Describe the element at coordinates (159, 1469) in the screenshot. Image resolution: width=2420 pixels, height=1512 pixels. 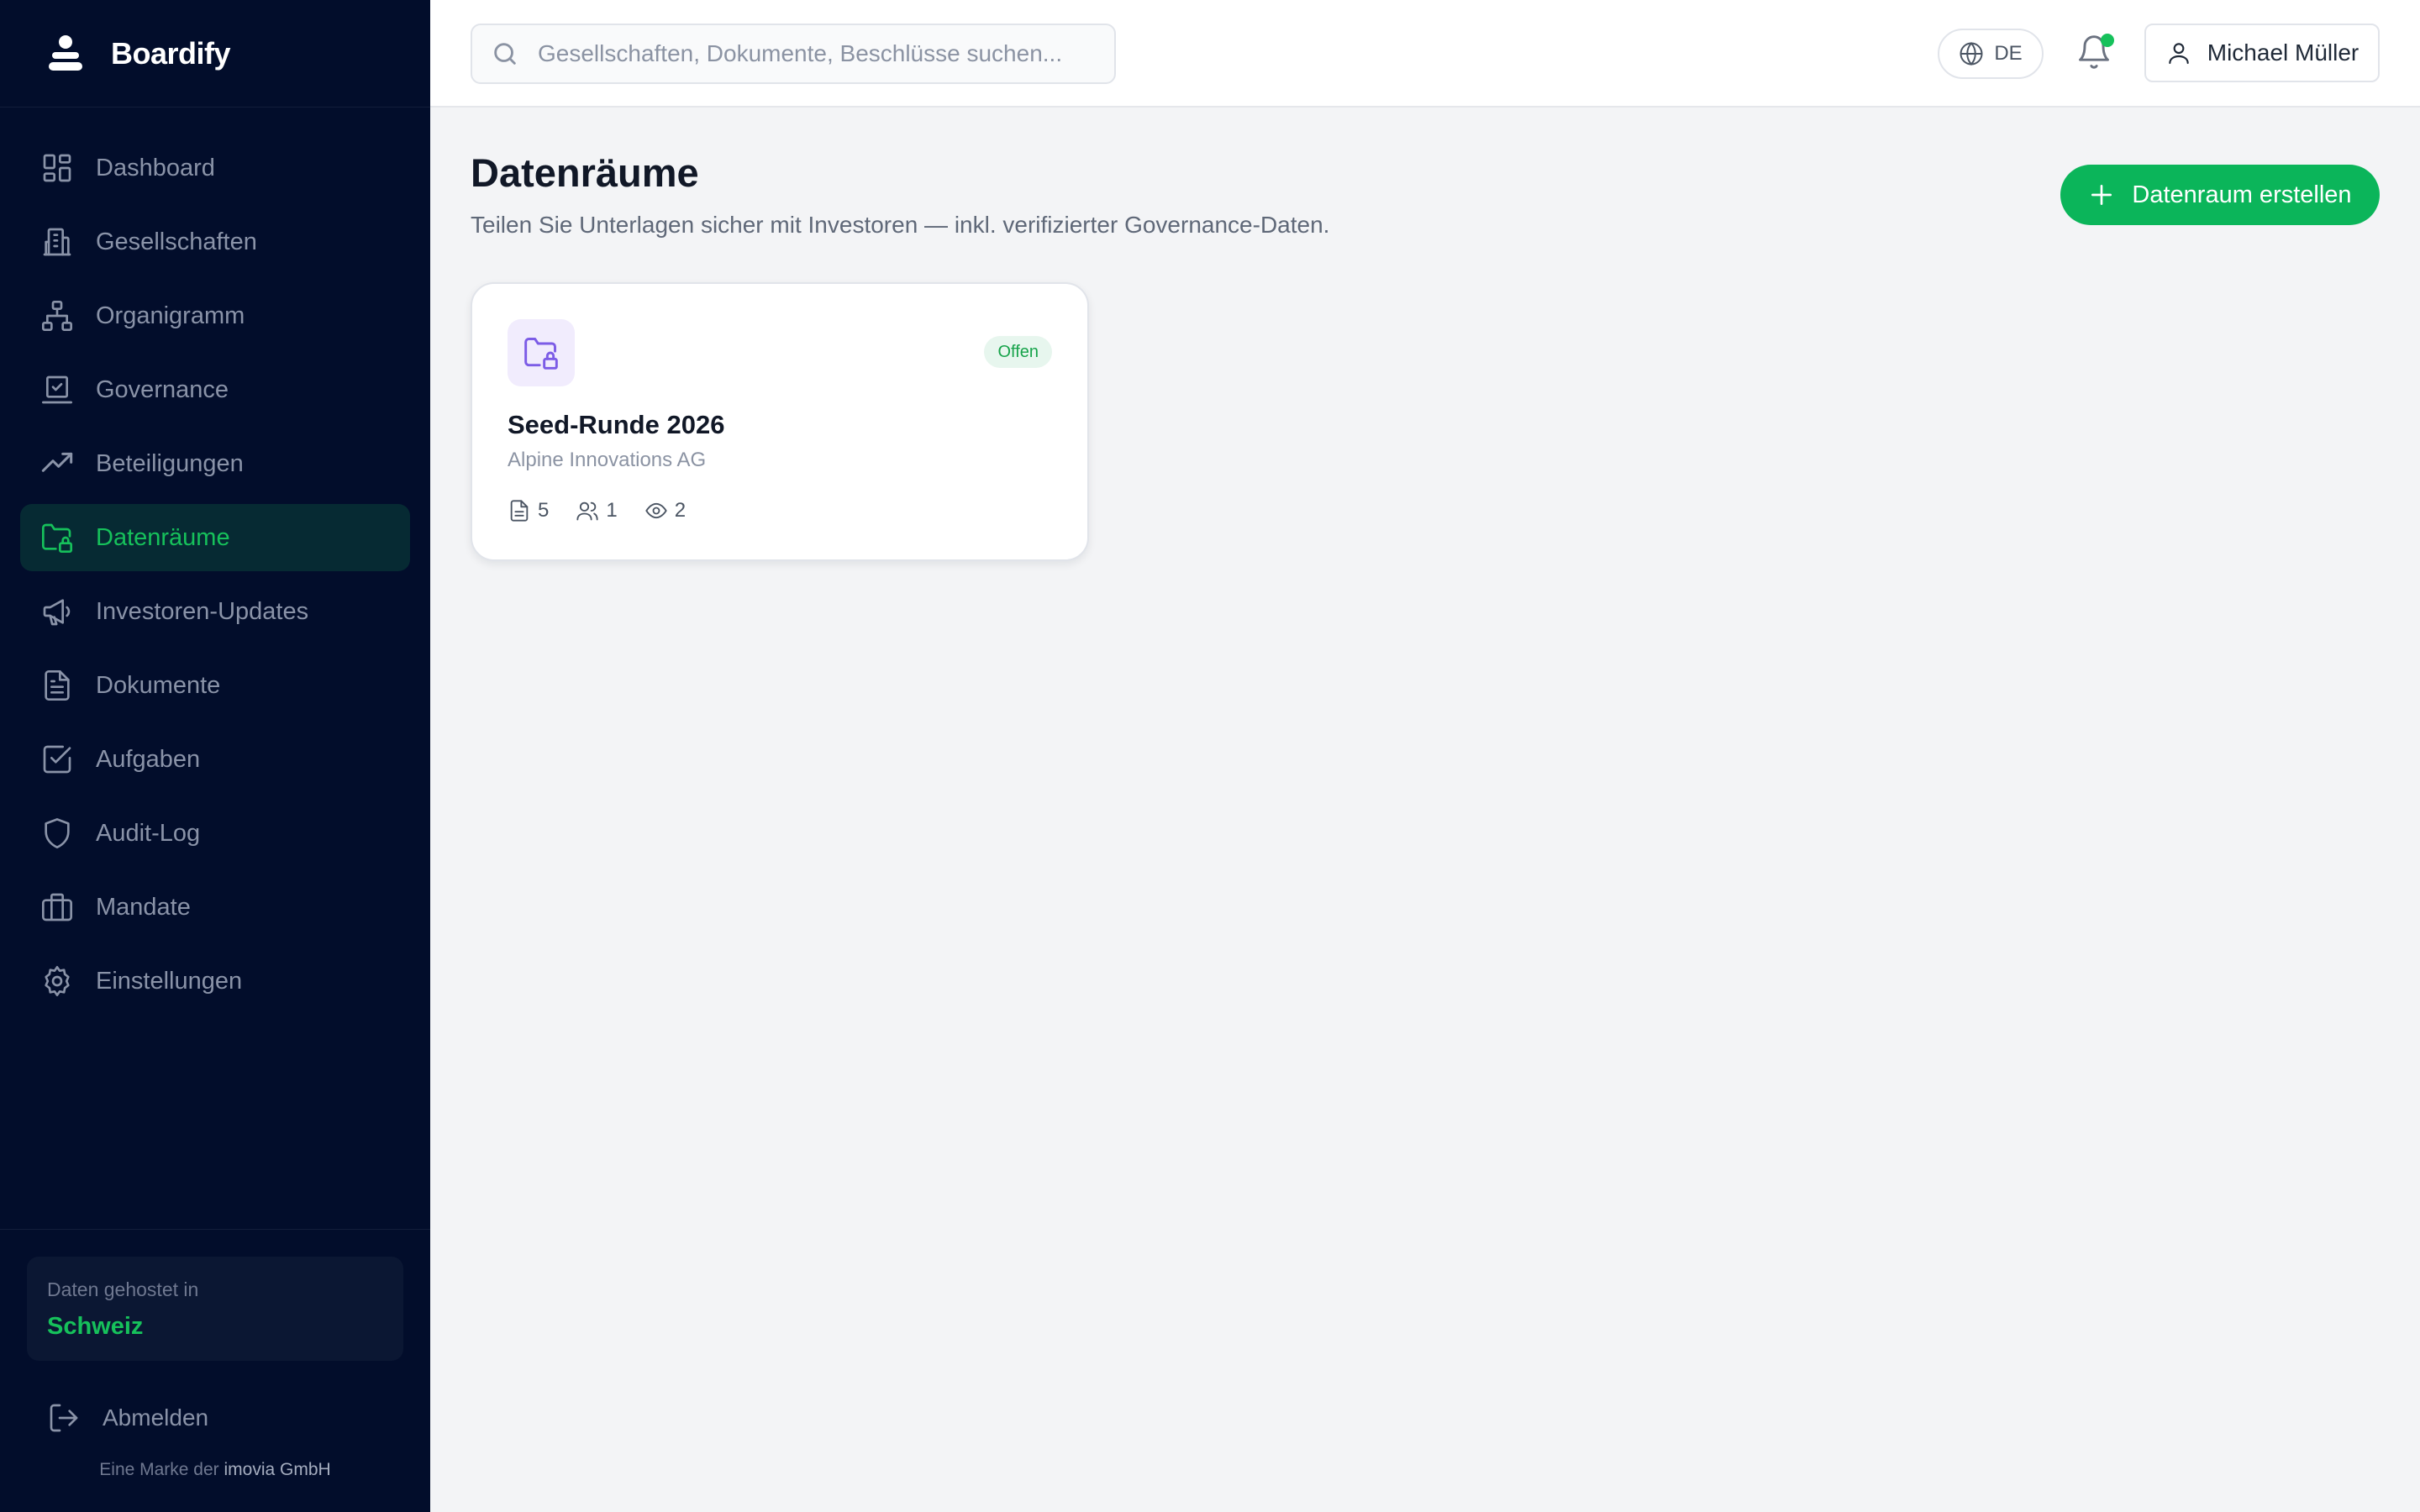
I see `footer-prefix: Eine Marke der` at that location.